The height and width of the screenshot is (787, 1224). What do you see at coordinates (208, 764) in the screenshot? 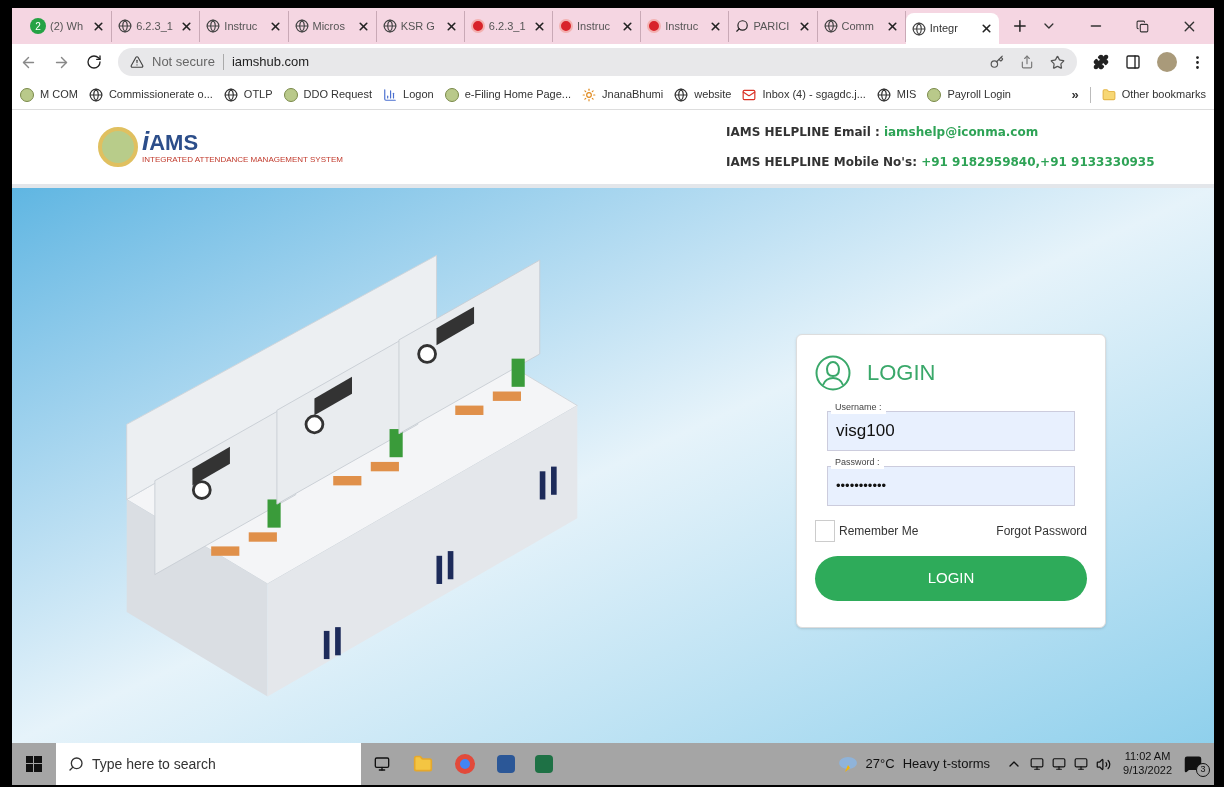
I see `taskbar-search-field: Type here to search` at bounding box center [208, 764].